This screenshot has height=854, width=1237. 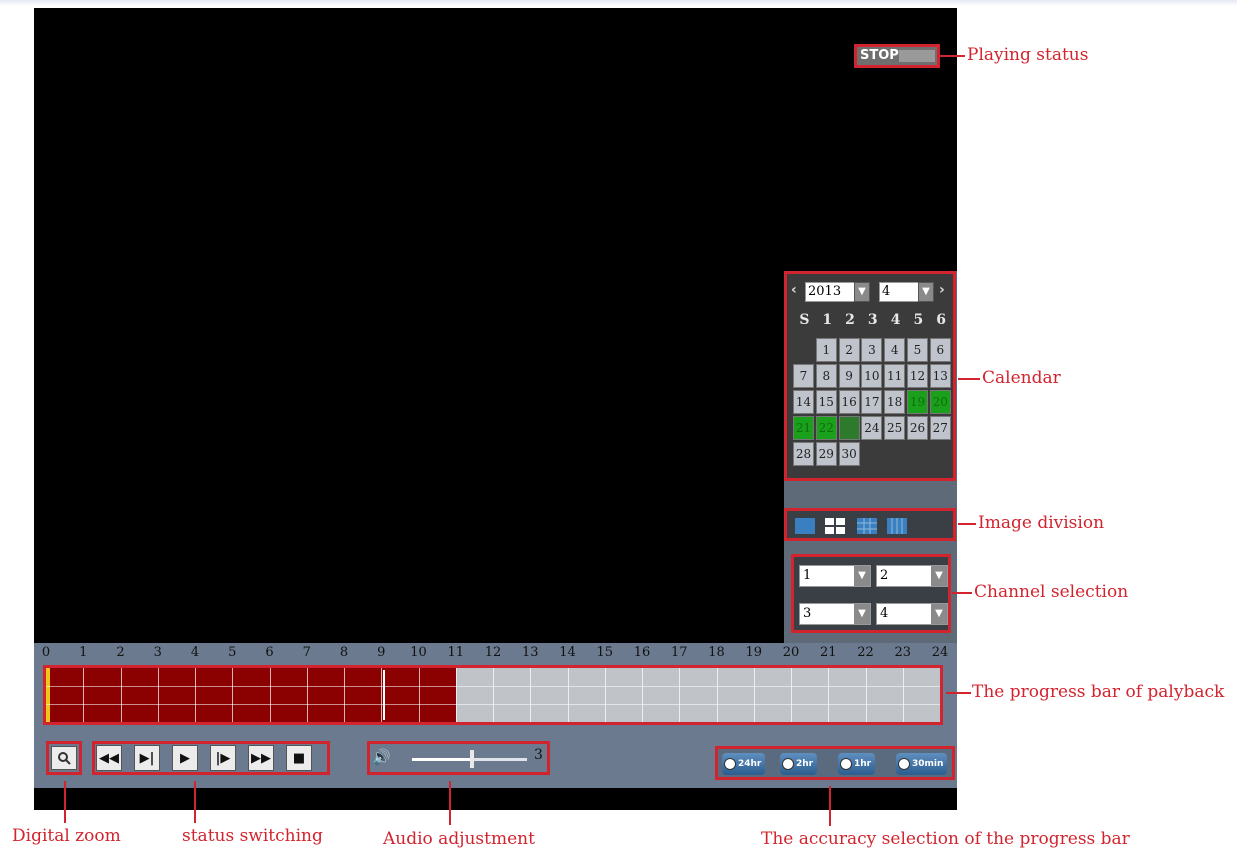 I want to click on hour-label: 4, so click(x=195, y=652).